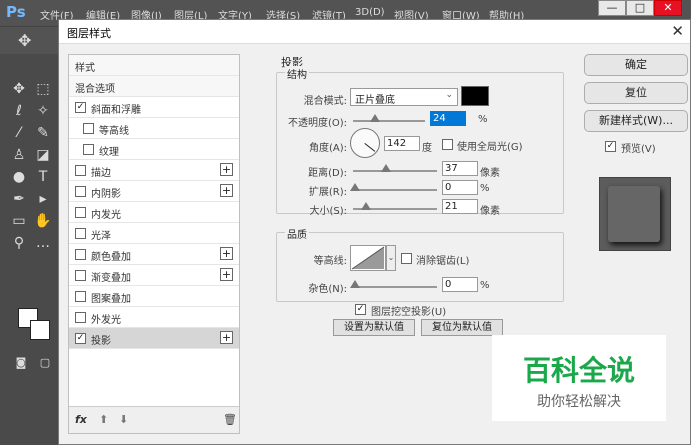 The height and width of the screenshot is (445, 691). I want to click on list-item-texture: 纹理, so click(154, 149).